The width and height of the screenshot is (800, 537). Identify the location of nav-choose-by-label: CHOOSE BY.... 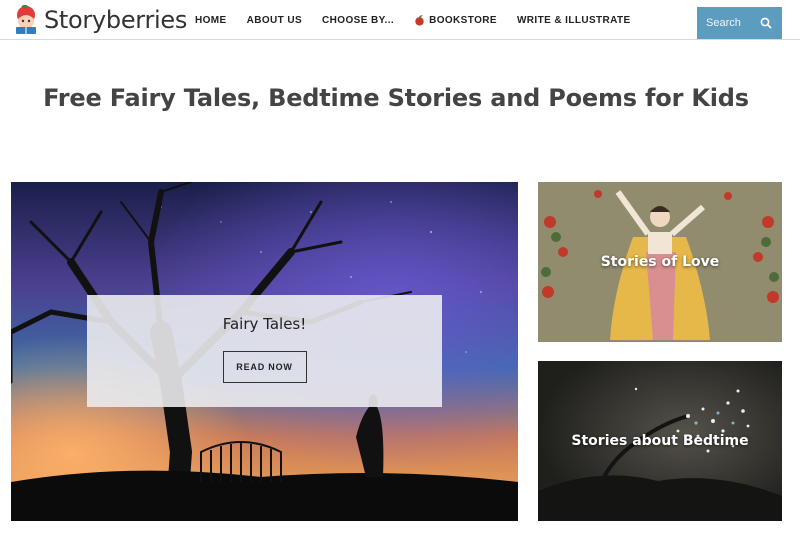
(358, 20).